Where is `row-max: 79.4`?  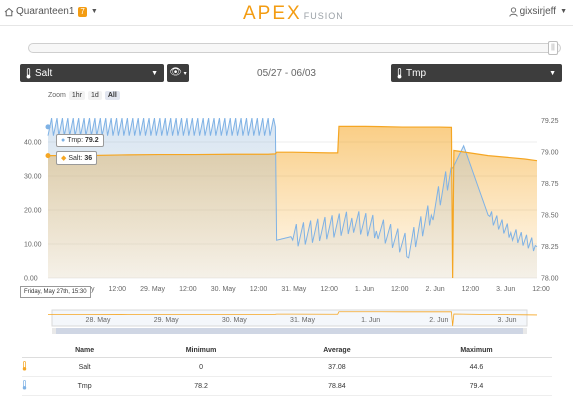
row-max: 79.4 is located at coordinates (476, 386).